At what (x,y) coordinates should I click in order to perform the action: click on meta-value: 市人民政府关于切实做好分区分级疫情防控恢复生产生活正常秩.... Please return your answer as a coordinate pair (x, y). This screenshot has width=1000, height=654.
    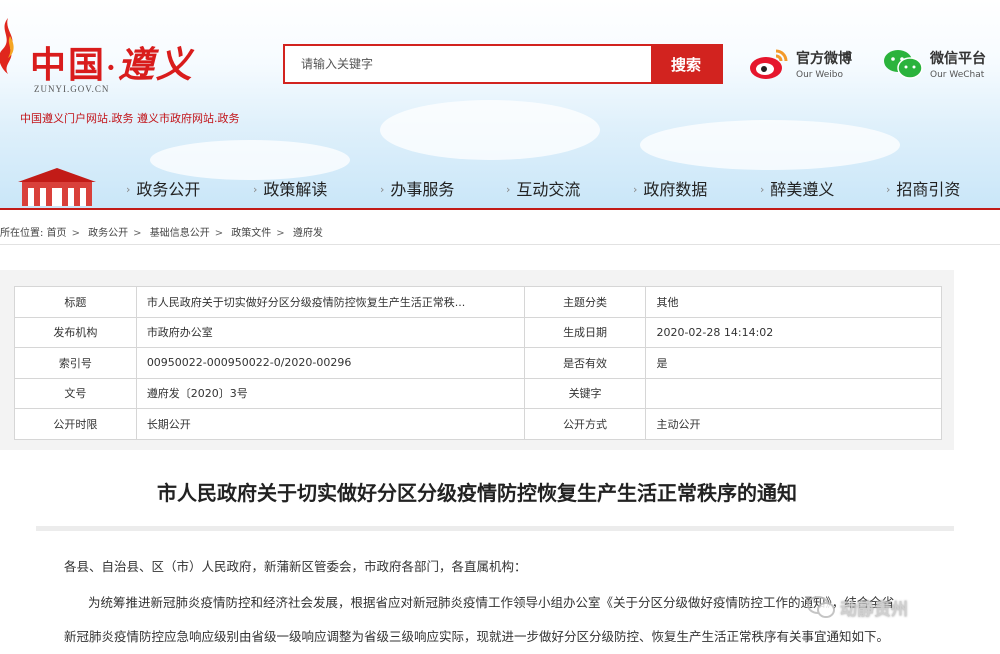
    Looking at the image, I should click on (330, 302).